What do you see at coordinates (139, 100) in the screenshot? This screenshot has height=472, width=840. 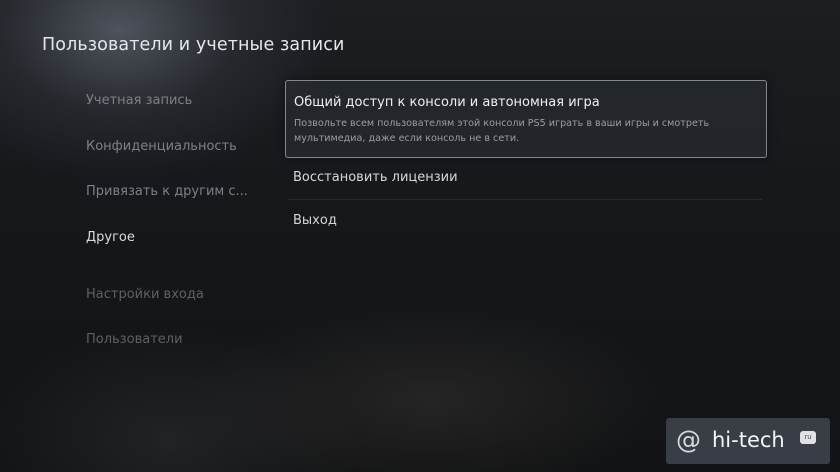 I see `sidebar-item-account: Учетная запись` at bounding box center [139, 100].